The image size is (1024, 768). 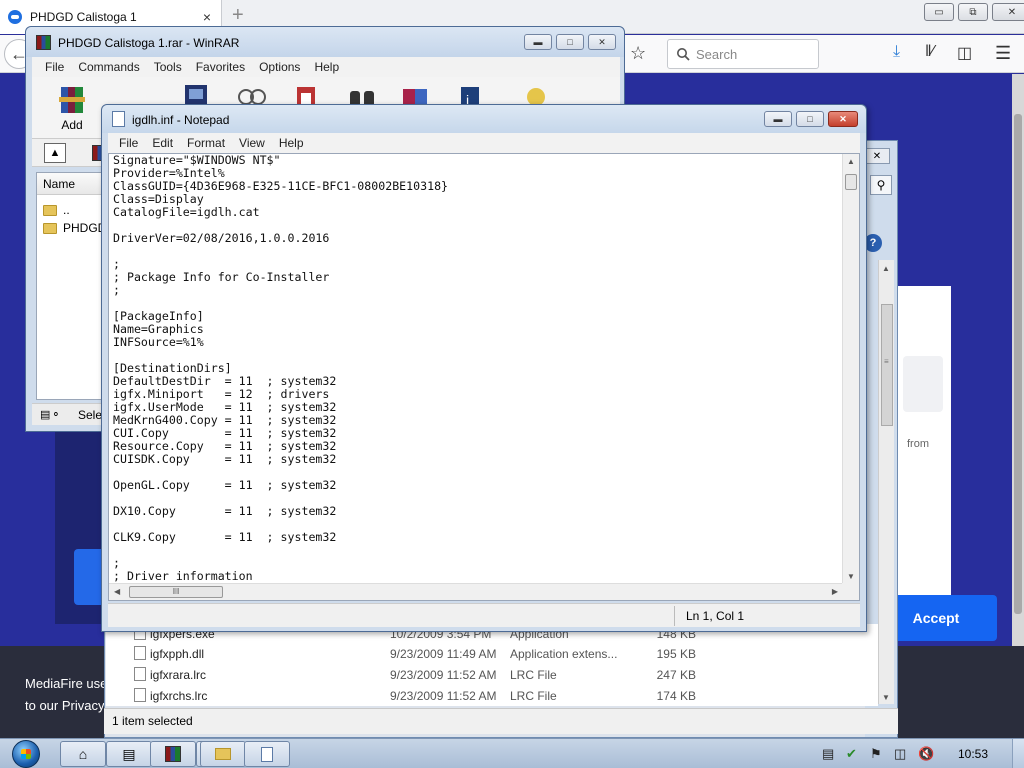 What do you see at coordinates (683, 54) in the screenshot?
I see `search-icon` at bounding box center [683, 54].